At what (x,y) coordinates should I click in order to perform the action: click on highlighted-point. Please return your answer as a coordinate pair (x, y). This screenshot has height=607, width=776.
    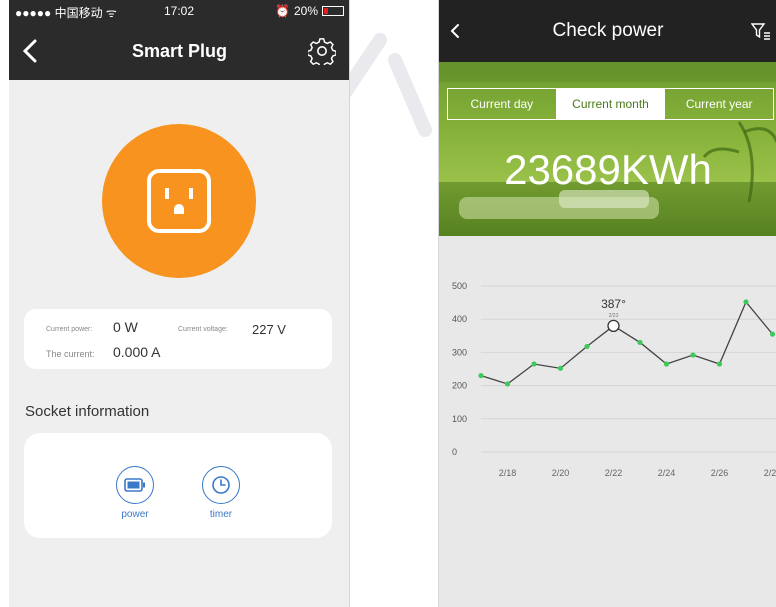
    Looking at the image, I should click on (613, 325).